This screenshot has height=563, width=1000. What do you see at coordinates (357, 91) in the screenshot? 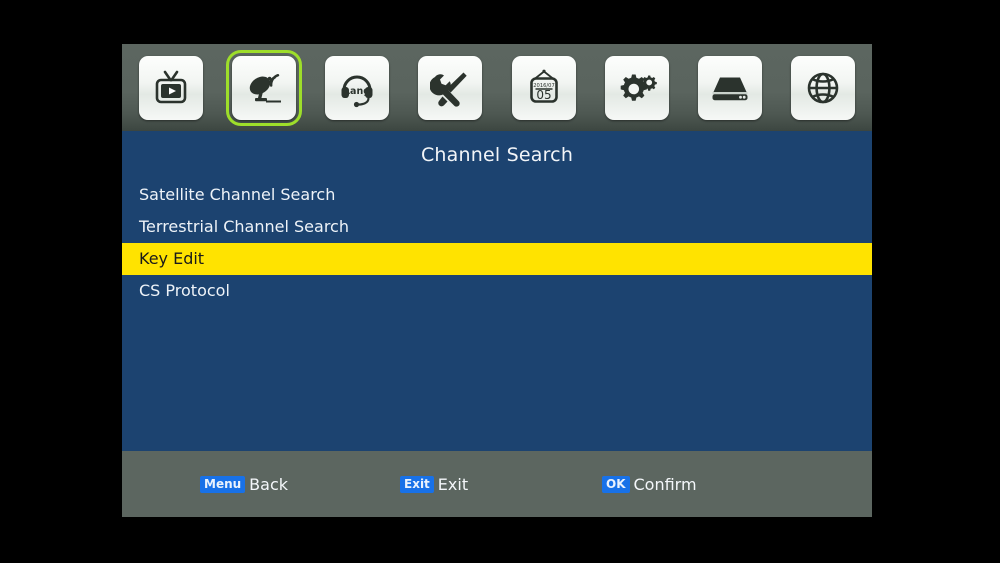
I see `headset-lang-text: Lang` at bounding box center [357, 91].